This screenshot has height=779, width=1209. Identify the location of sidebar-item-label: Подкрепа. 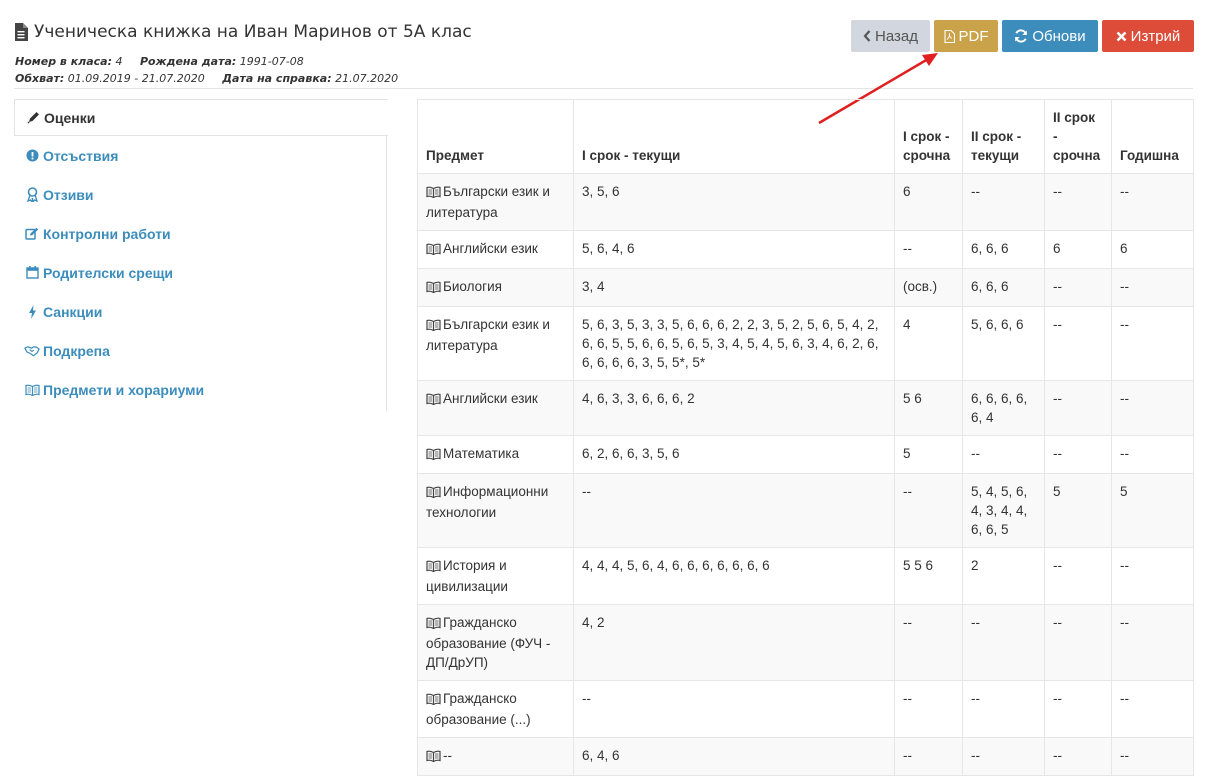
(76, 350).